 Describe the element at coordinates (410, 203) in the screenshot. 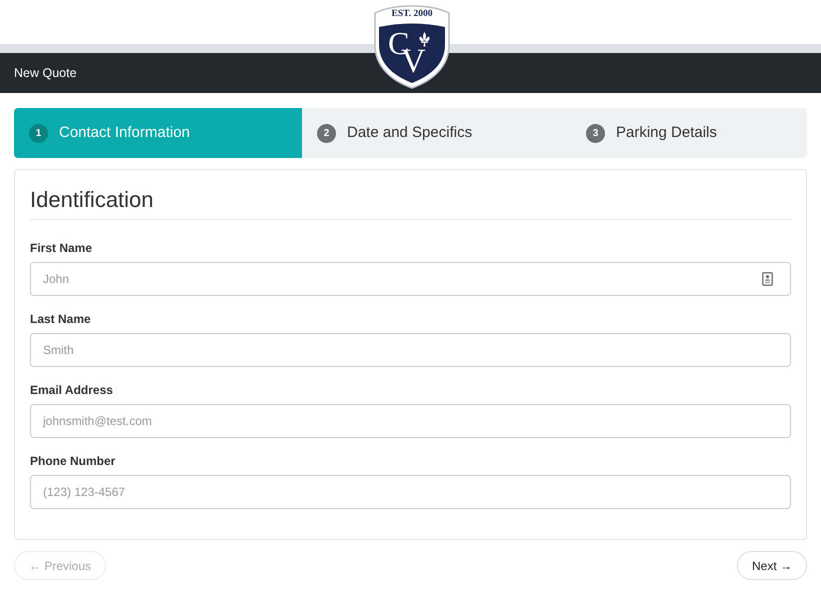

I see `section-heading: Identification` at that location.